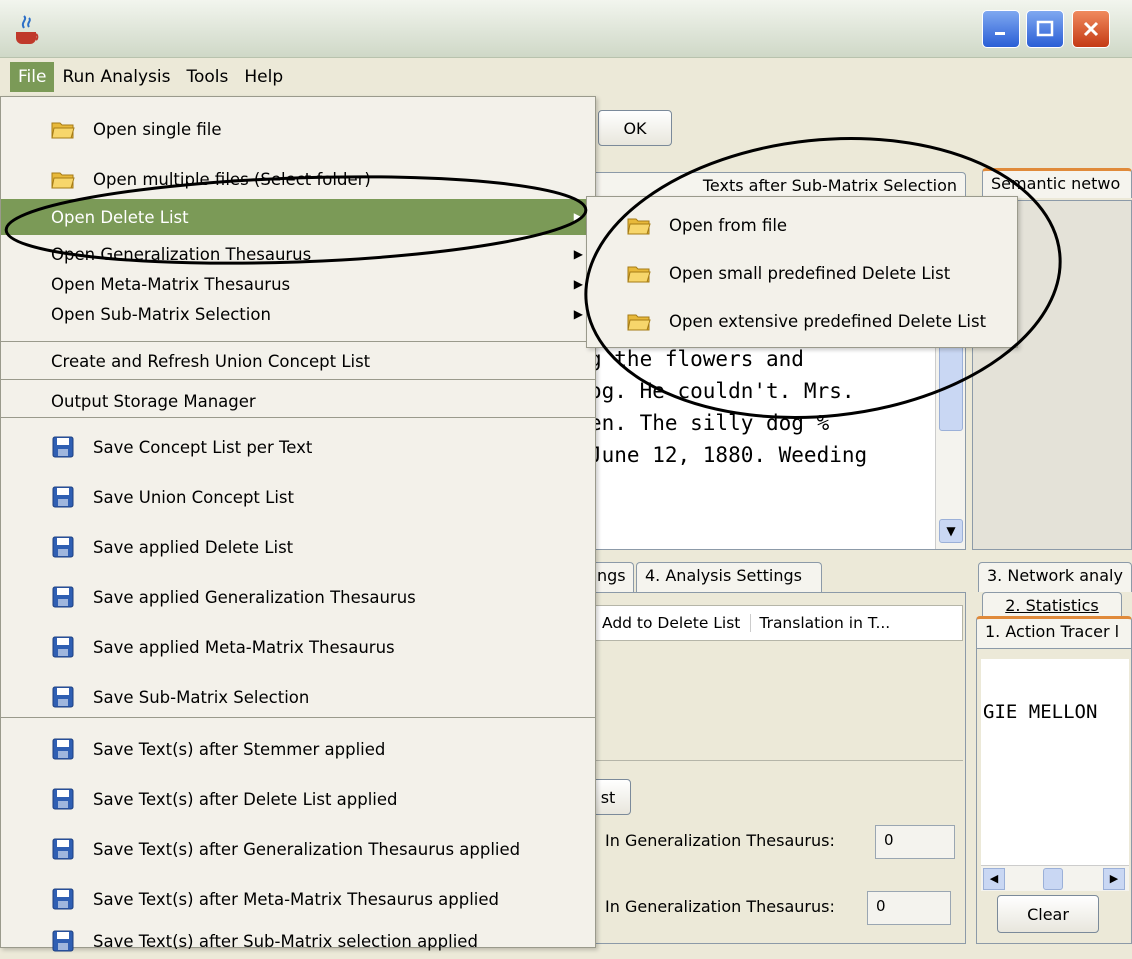 Image resolution: width=1132 pixels, height=959 pixels. What do you see at coordinates (1052, 605) in the screenshot?
I see `tab-statistics: 2. Statistics` at bounding box center [1052, 605].